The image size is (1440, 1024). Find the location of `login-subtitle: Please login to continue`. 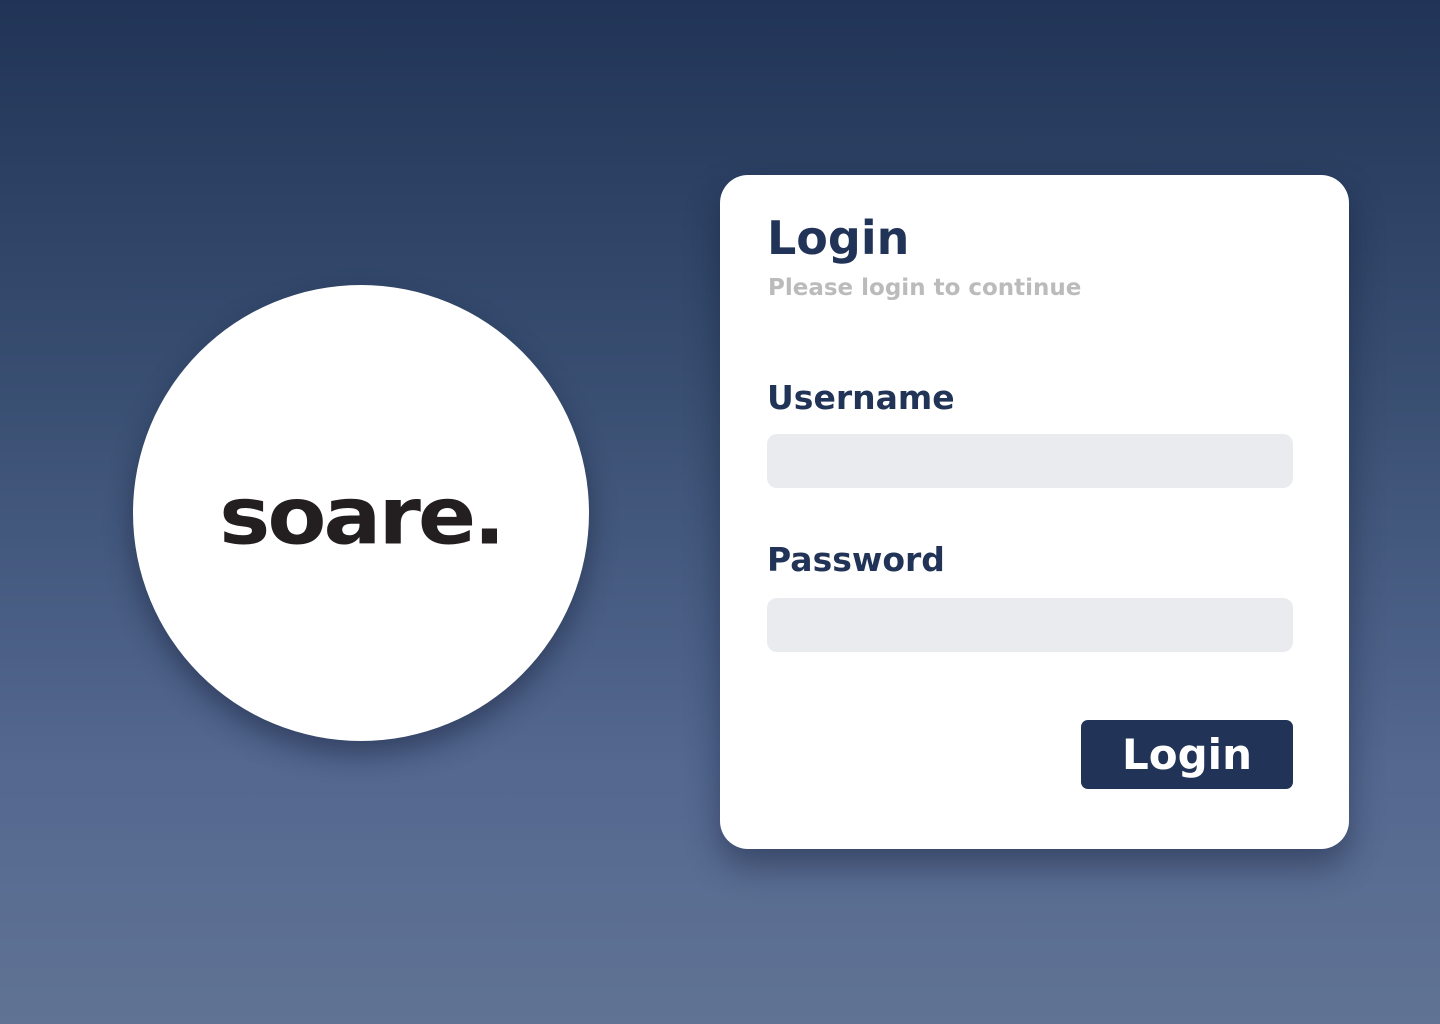

login-subtitle: Please login to continue is located at coordinates (925, 288).